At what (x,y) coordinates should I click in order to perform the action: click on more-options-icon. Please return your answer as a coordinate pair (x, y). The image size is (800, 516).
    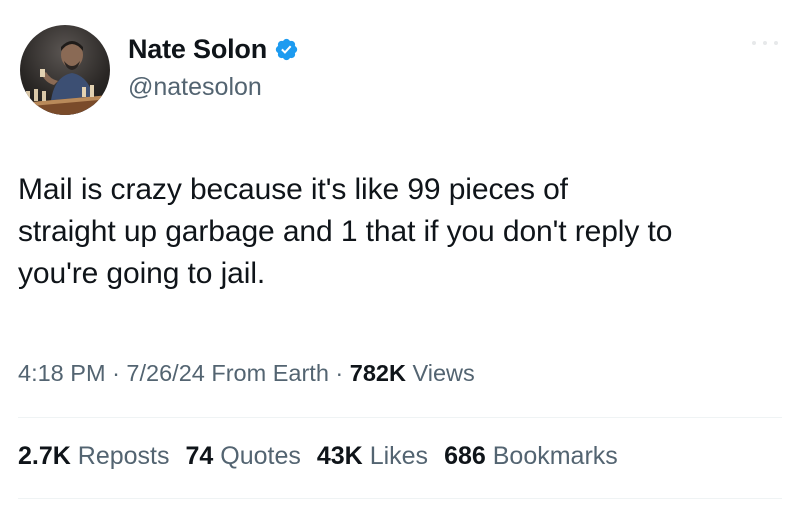
    Looking at the image, I should click on (765, 43).